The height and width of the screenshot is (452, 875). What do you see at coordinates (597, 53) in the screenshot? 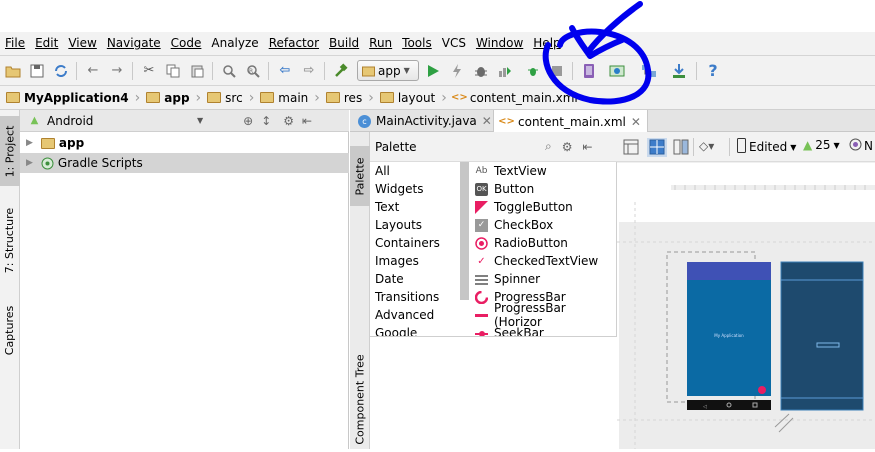
I see `annotation-overlay` at bounding box center [597, 53].